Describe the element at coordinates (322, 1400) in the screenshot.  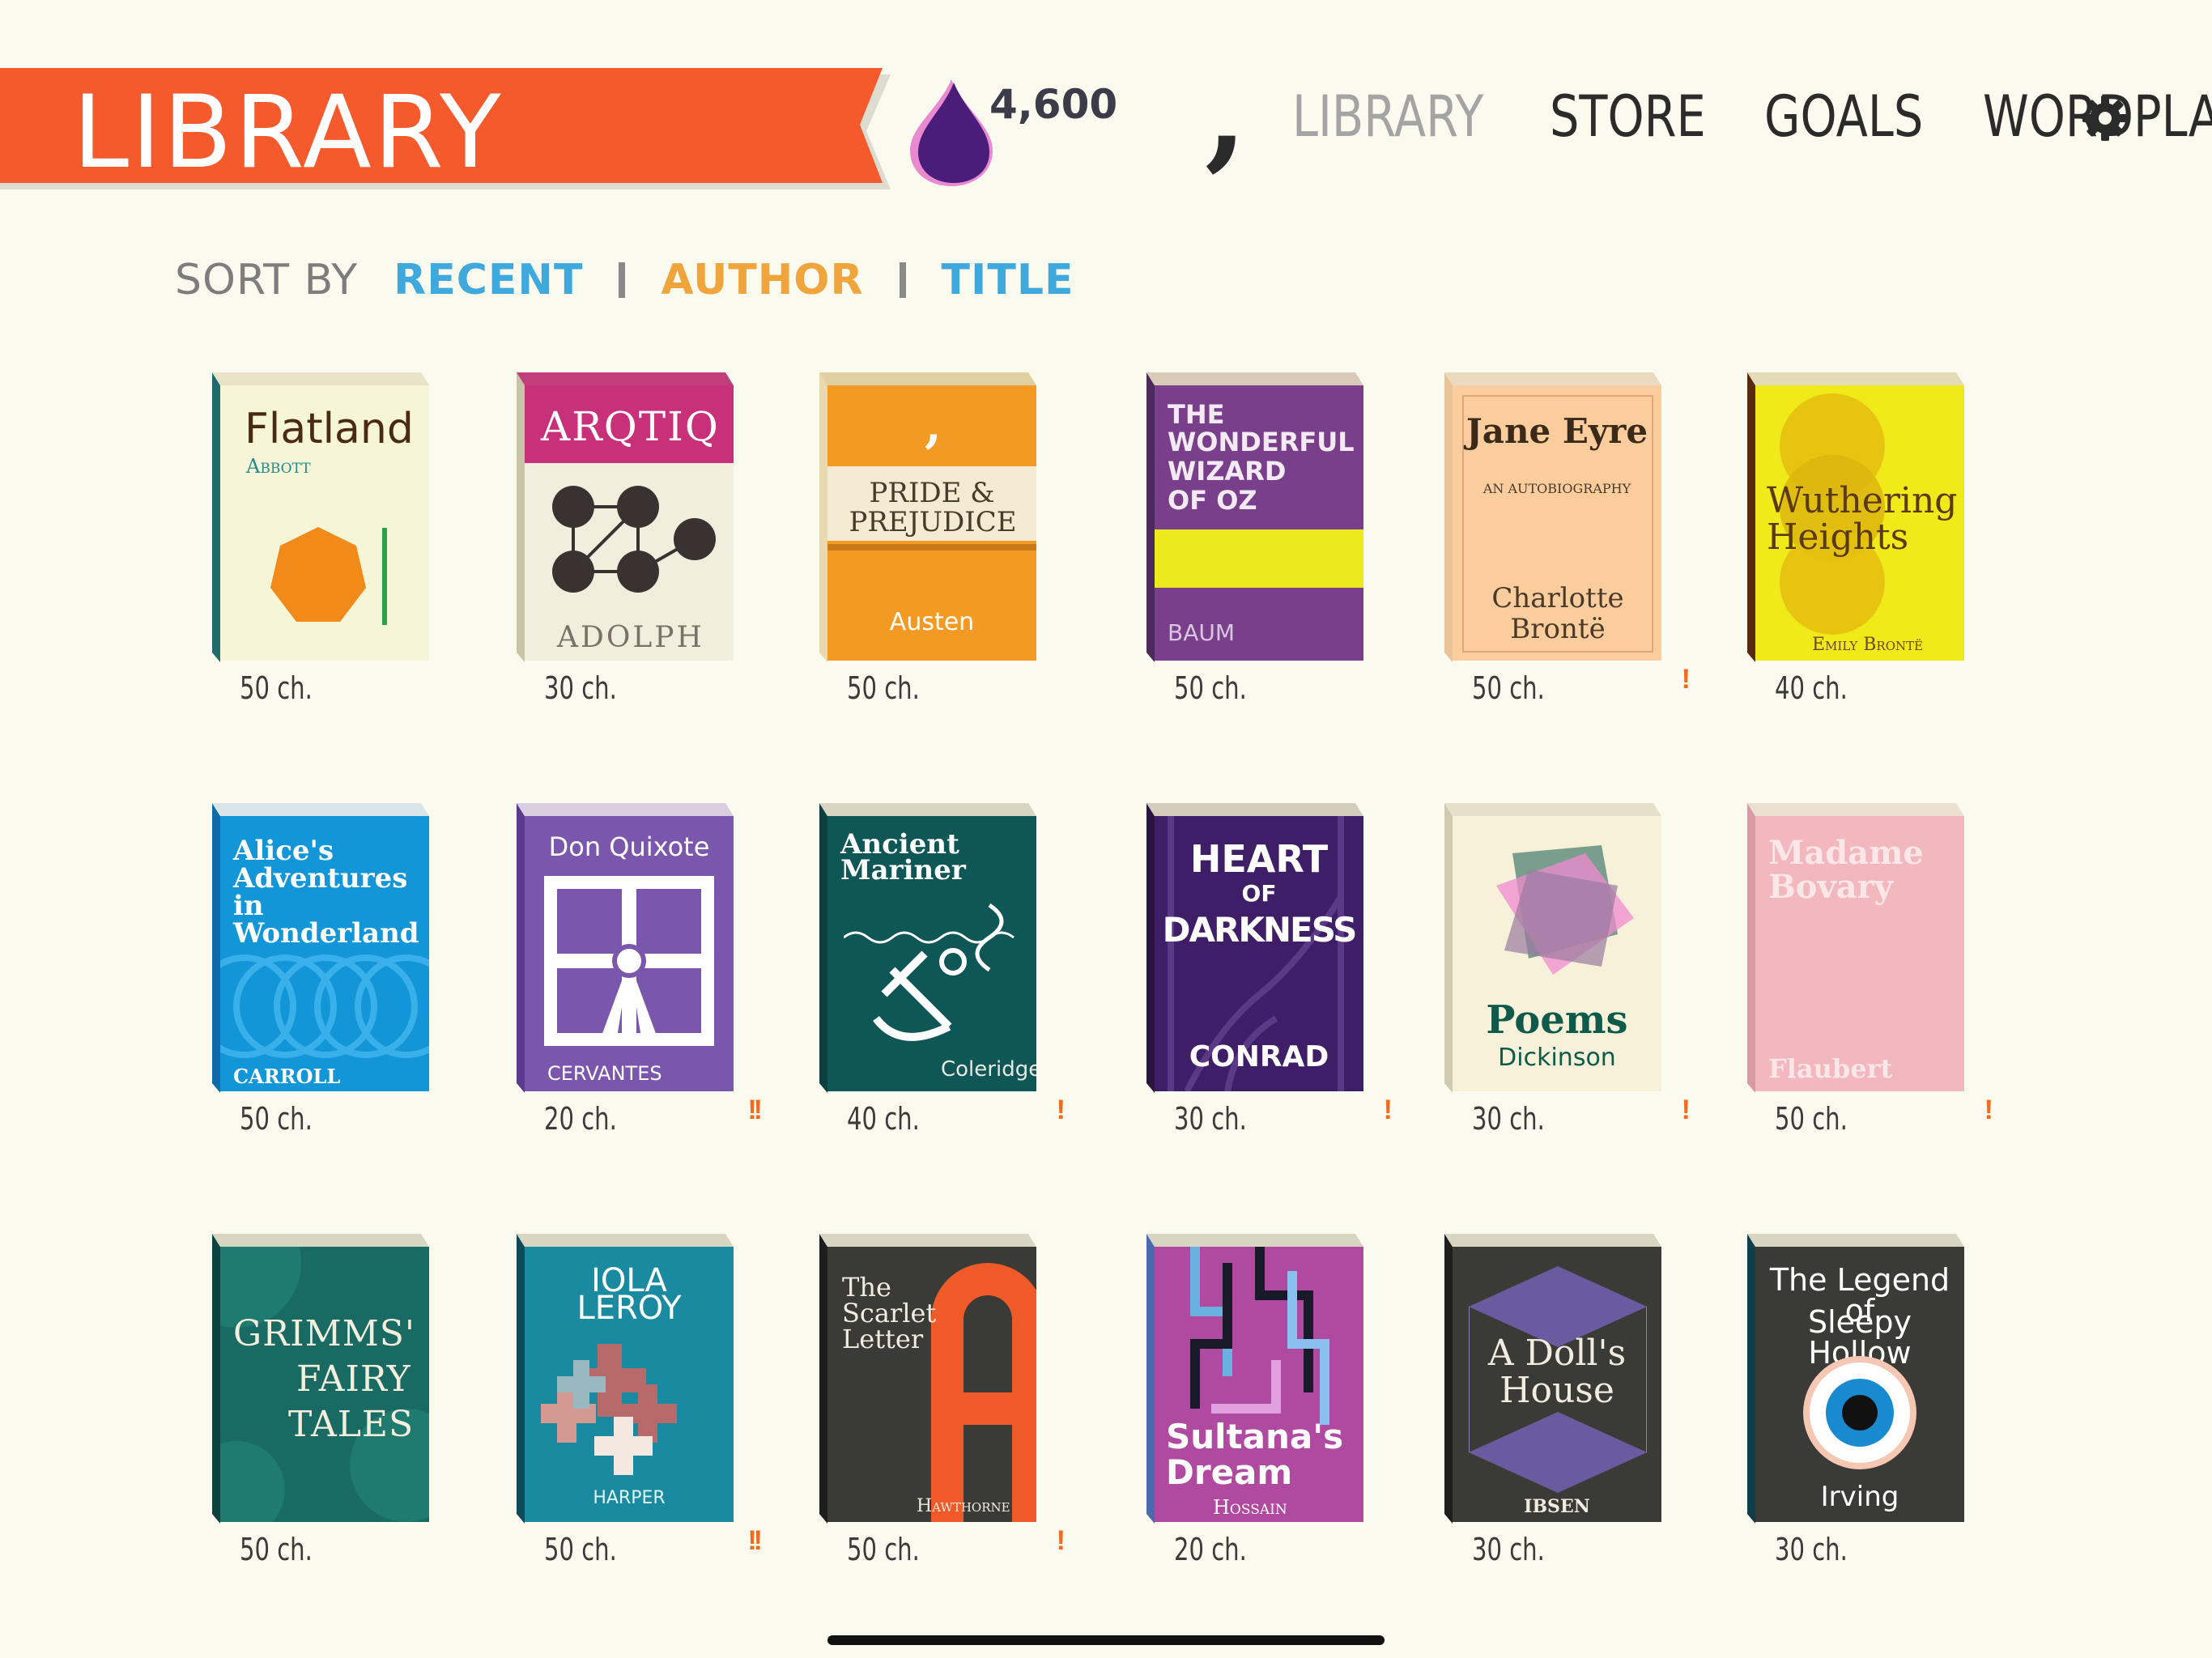
I see `book-grimms: GRIMMS' FAIRY TALES 50 ch.` at that location.